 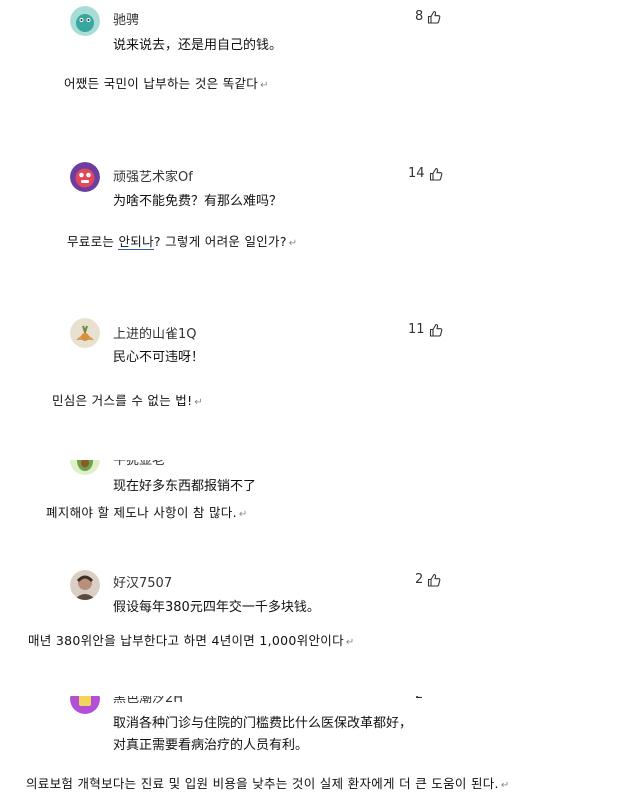 I want to click on comment-text: 说来说去，还是用自己的钱。, so click(x=198, y=45).